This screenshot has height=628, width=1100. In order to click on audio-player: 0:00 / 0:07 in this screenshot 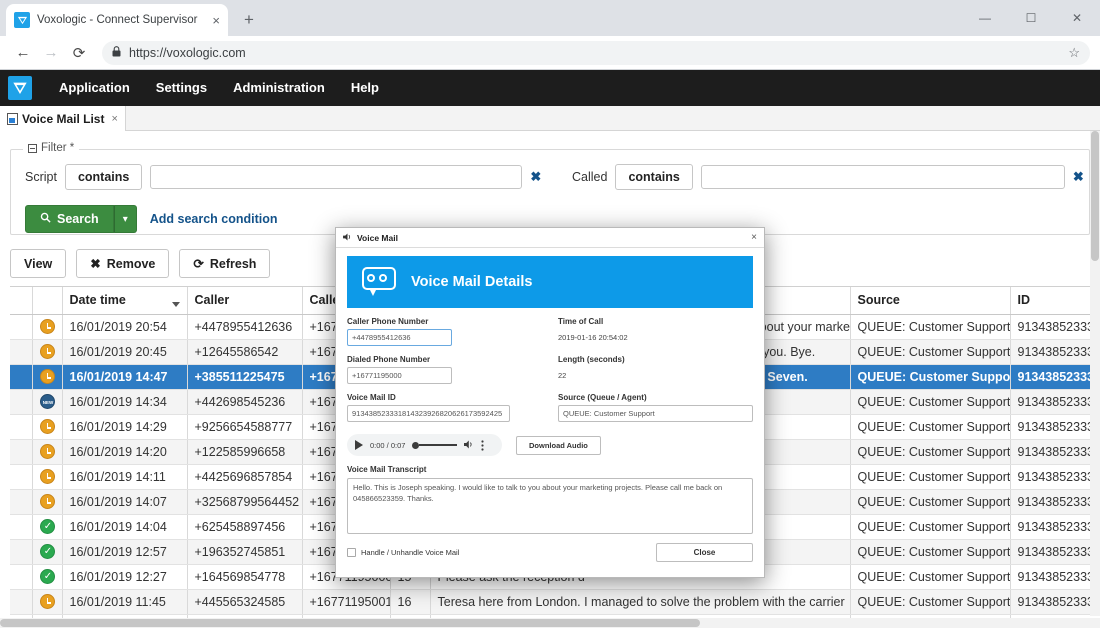, I will do `click(424, 445)`.